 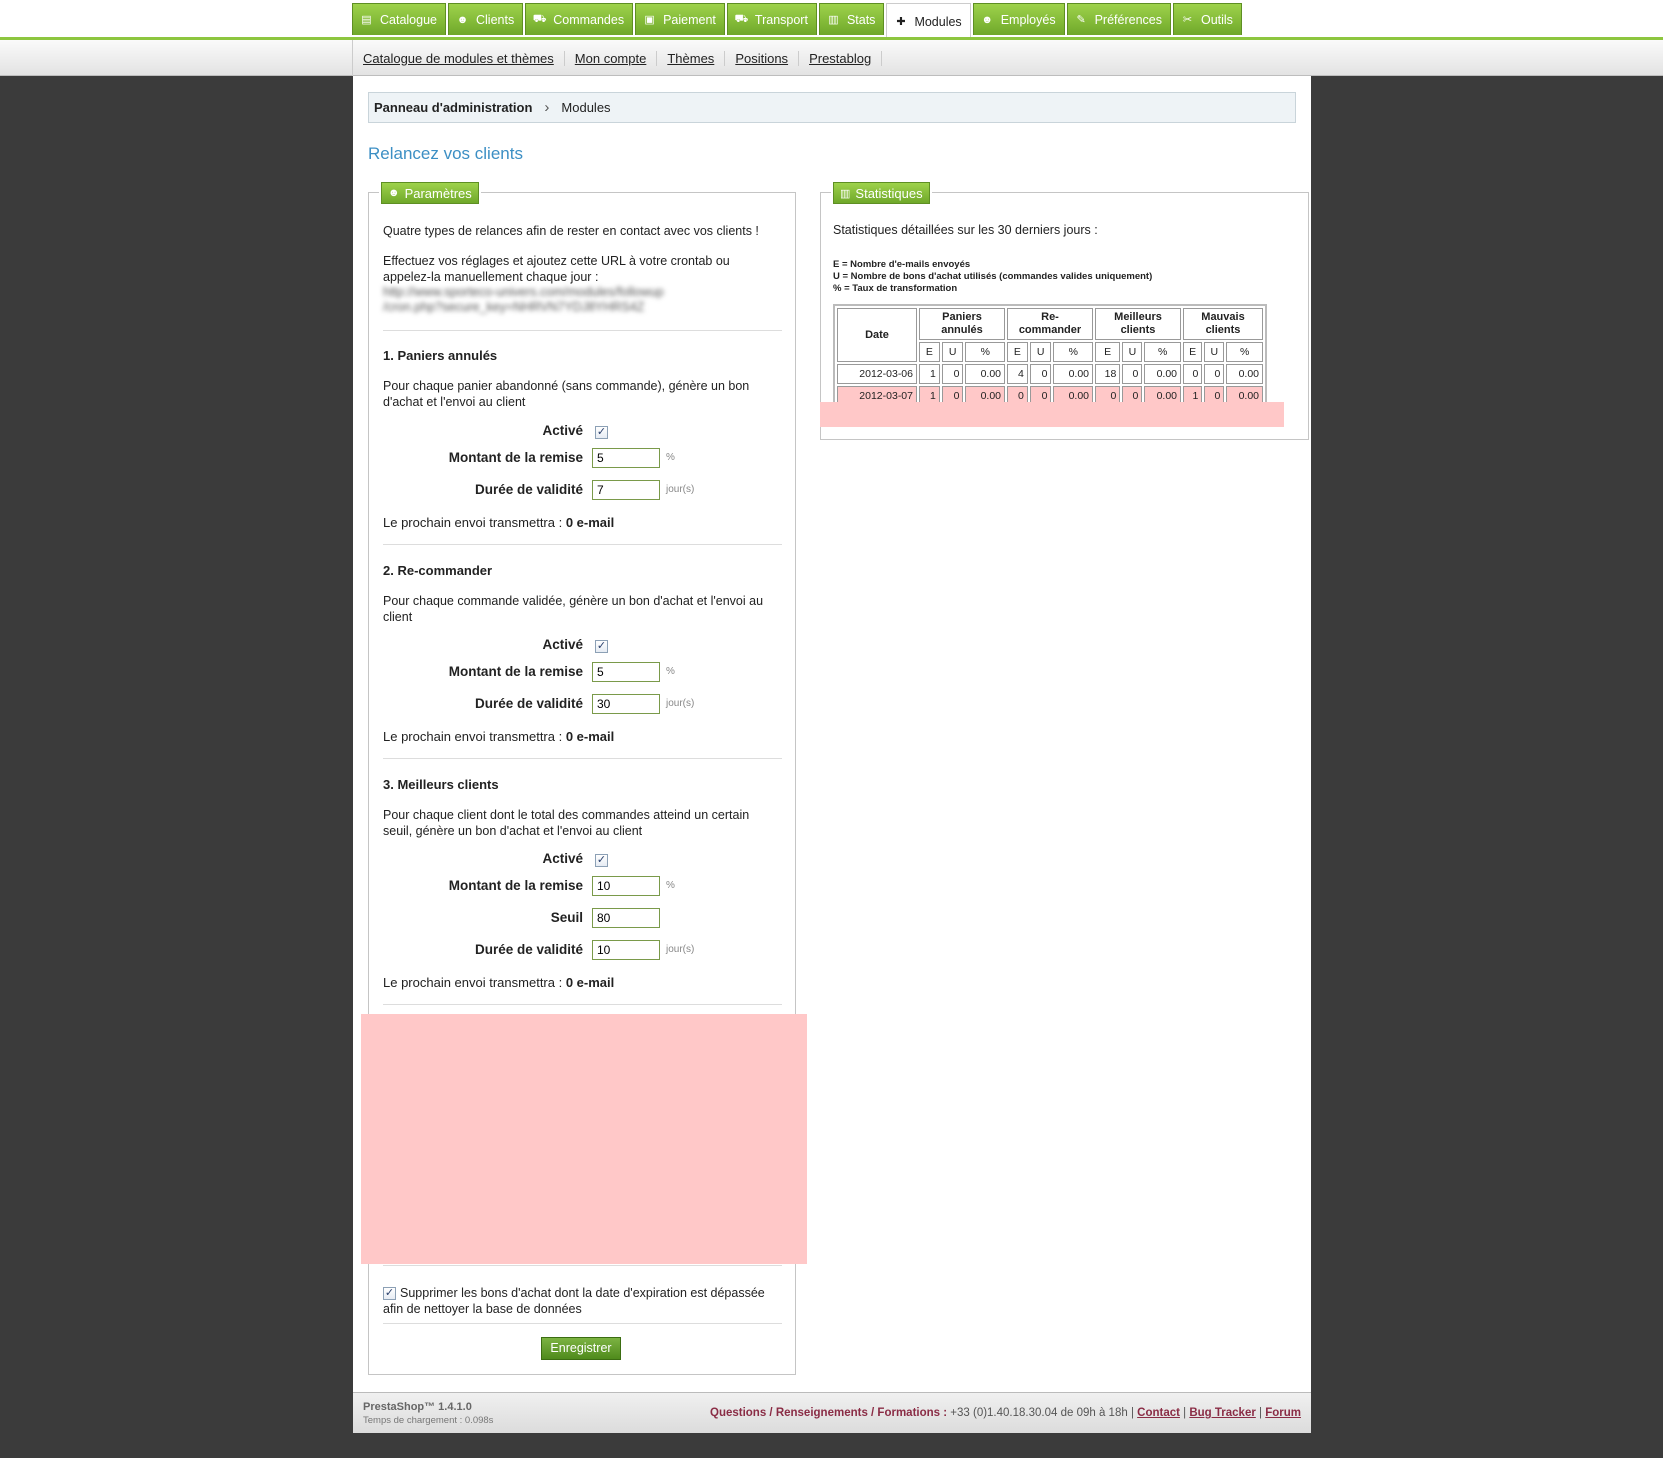 I want to click on amount-s3-input, so click(x=626, y=886).